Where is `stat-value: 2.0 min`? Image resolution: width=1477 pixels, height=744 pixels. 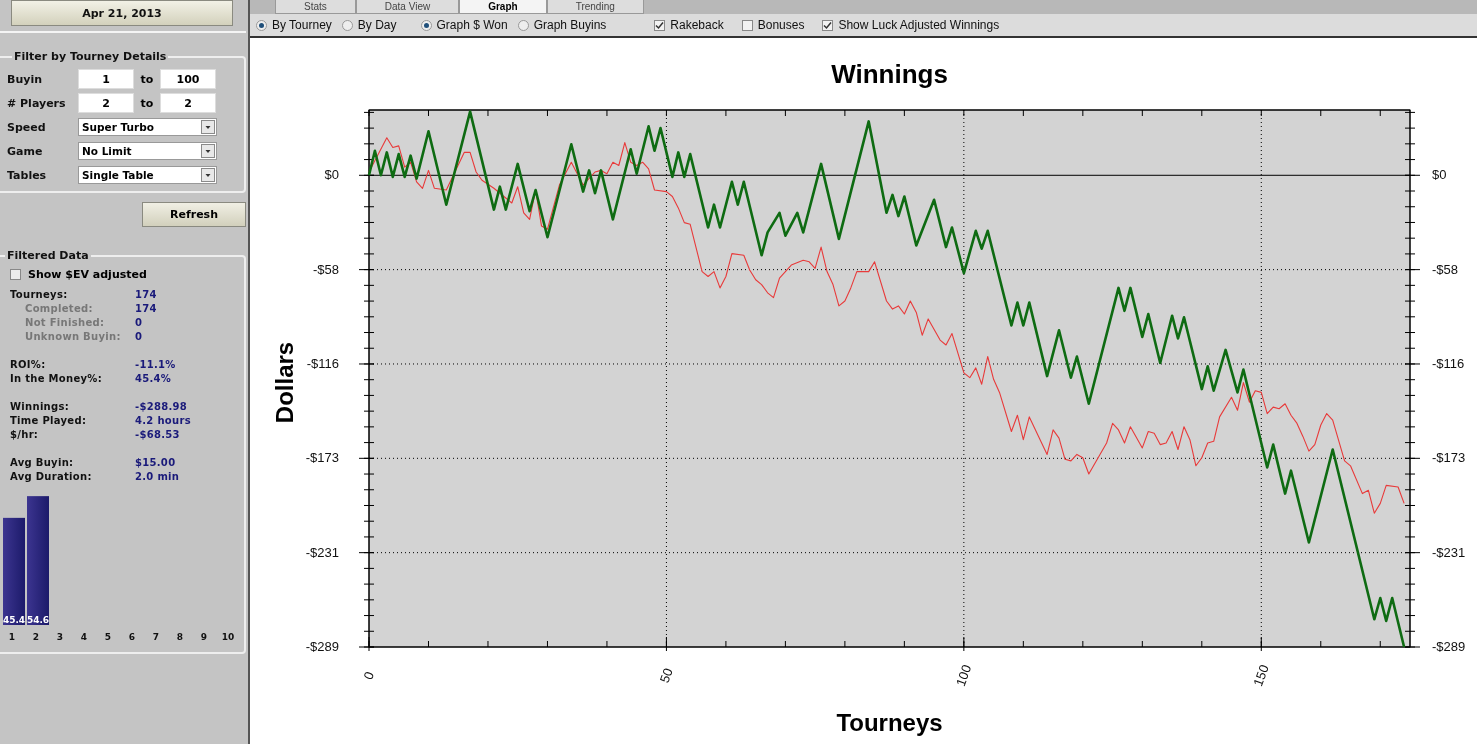
stat-value: 2.0 min is located at coordinates (157, 477).